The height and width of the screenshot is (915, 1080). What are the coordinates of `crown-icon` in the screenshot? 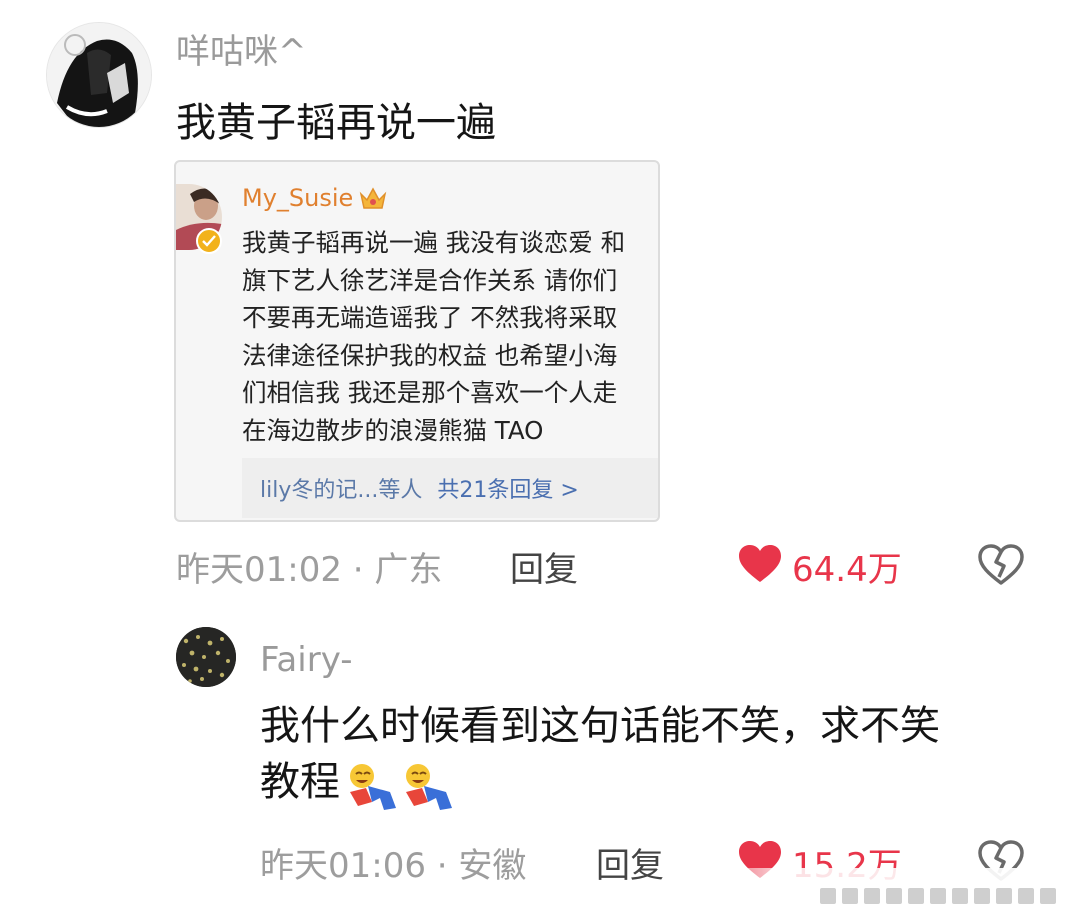 It's located at (373, 198).